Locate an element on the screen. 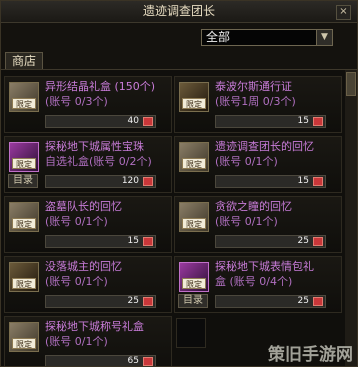 This screenshot has width=358, height=367. item-name: 探秘地下城称号礼盒 is located at coordinates (94, 326).